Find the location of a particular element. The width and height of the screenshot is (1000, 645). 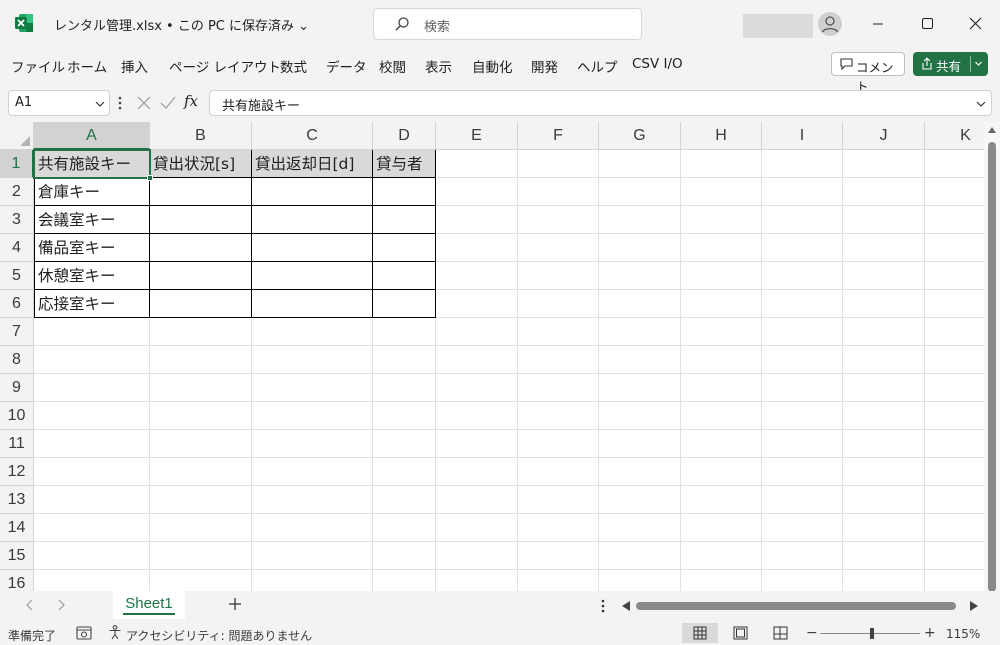

cell-e6 is located at coordinates (477, 304).